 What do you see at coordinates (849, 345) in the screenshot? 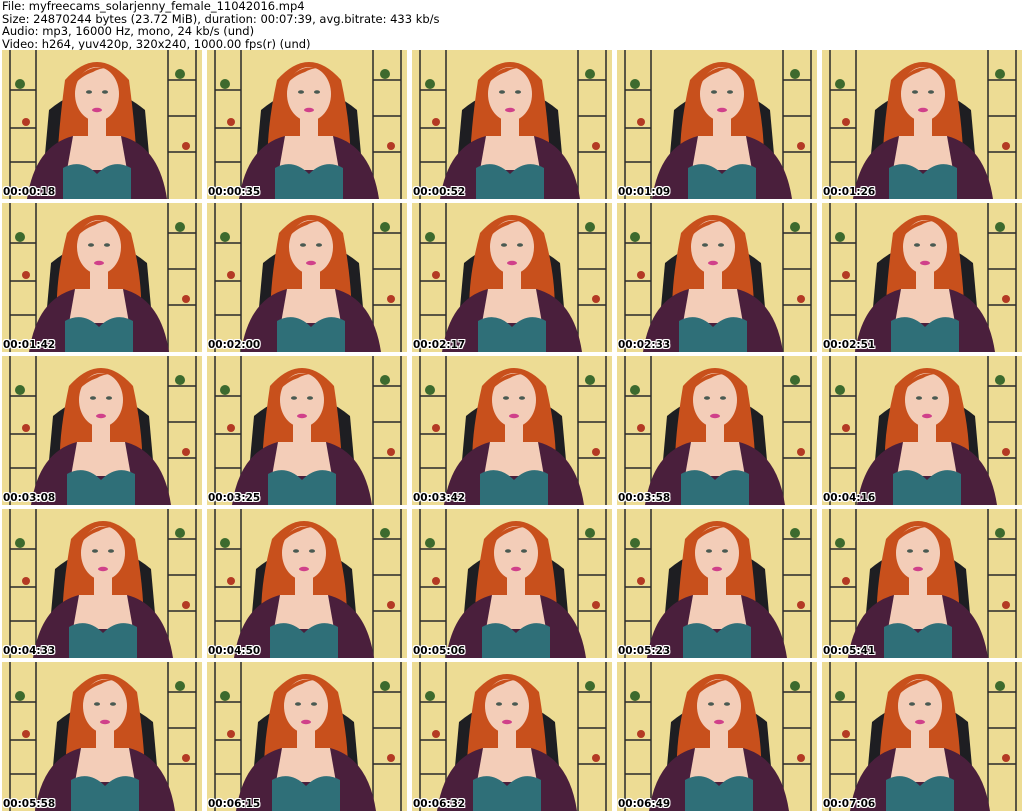
I see `frame-timestamp: 00:02:51` at bounding box center [849, 345].